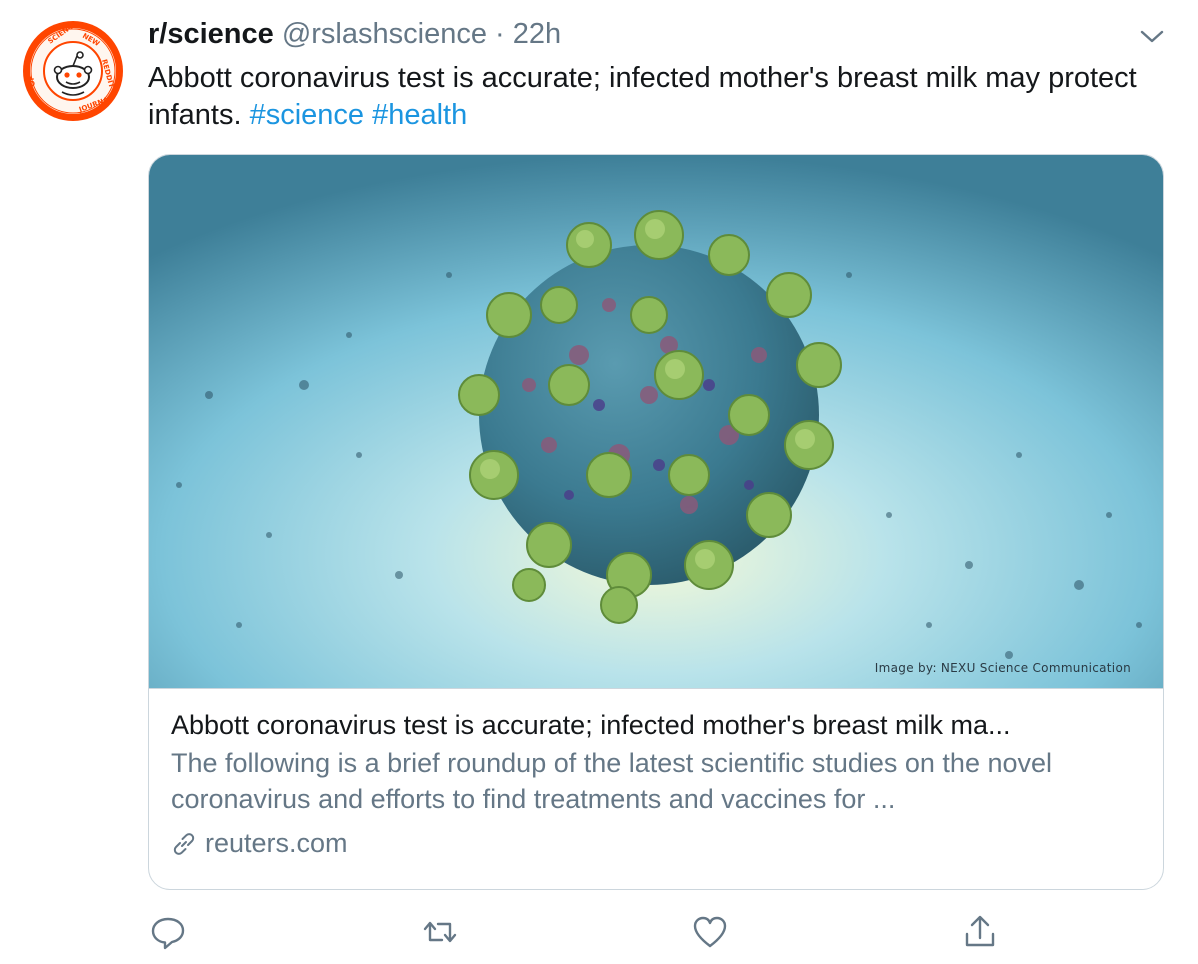 Image resolution: width=1198 pixels, height=964 pixels. What do you see at coordinates (384, 34) in the screenshot?
I see `user-handle: @rslashscience` at bounding box center [384, 34].